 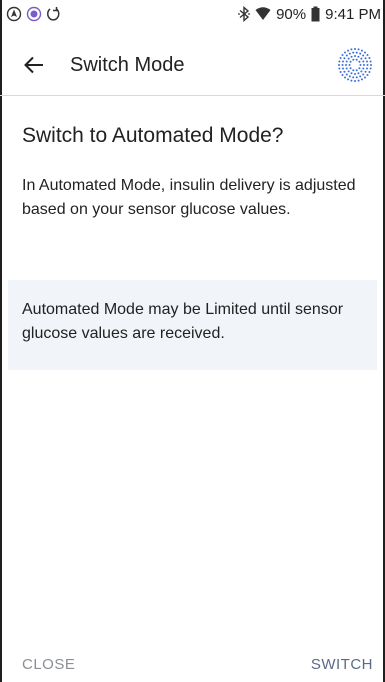 What do you see at coordinates (192, 65) in the screenshot?
I see `app-bar: Switch Mode` at bounding box center [192, 65].